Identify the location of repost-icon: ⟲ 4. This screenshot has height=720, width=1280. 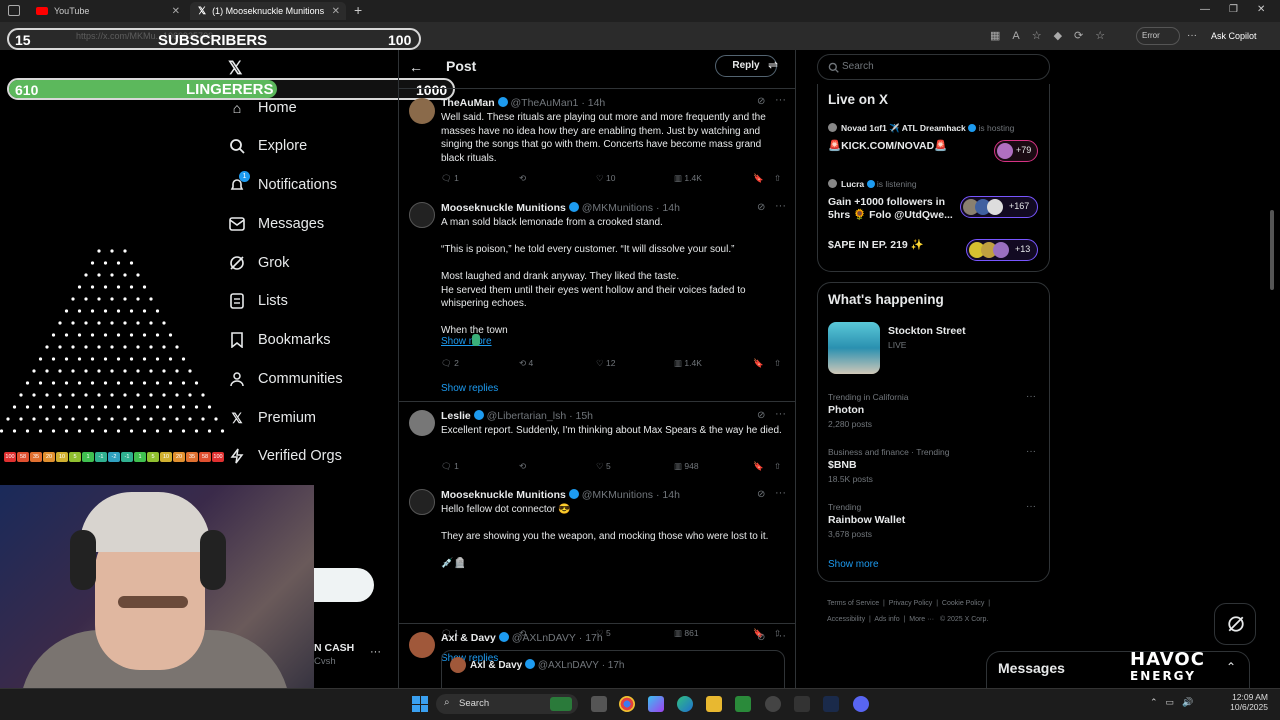
(526, 363).